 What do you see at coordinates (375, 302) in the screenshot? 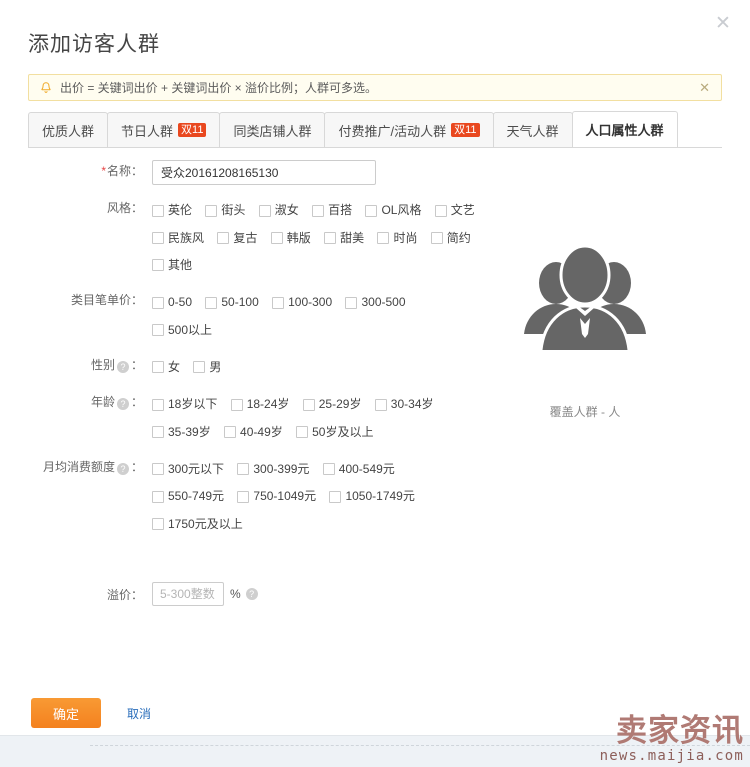
I see `checkbox-price-300-500: 300-500` at bounding box center [375, 302].